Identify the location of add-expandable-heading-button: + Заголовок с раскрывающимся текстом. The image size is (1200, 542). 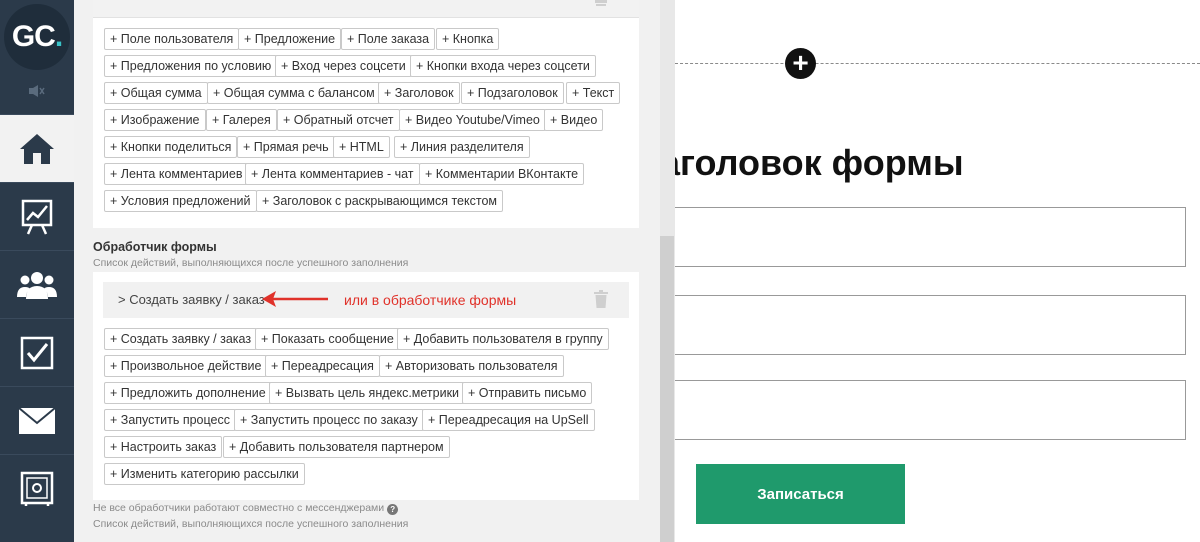
(380, 201).